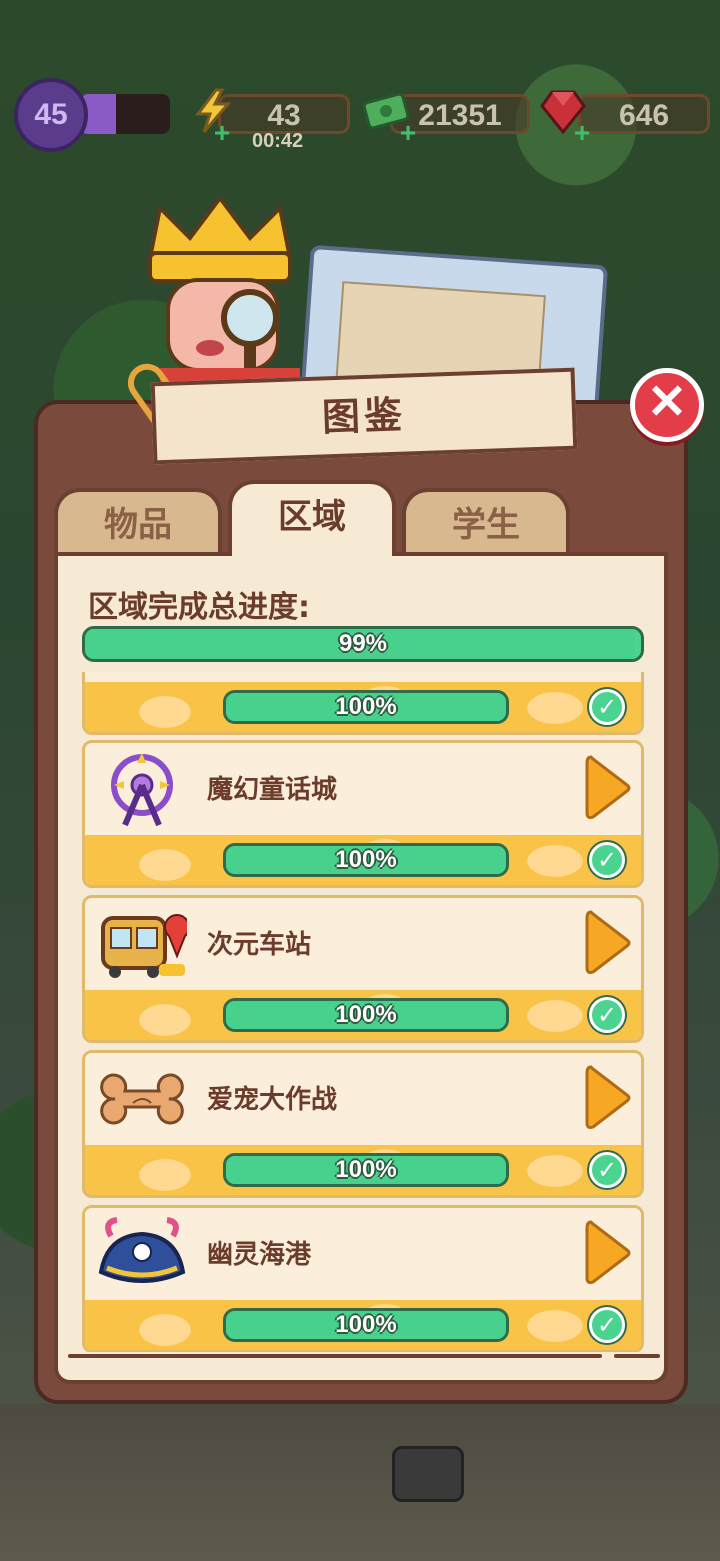  Describe the element at coordinates (408, 133) in the screenshot. I see `add-cash-button: +` at that location.